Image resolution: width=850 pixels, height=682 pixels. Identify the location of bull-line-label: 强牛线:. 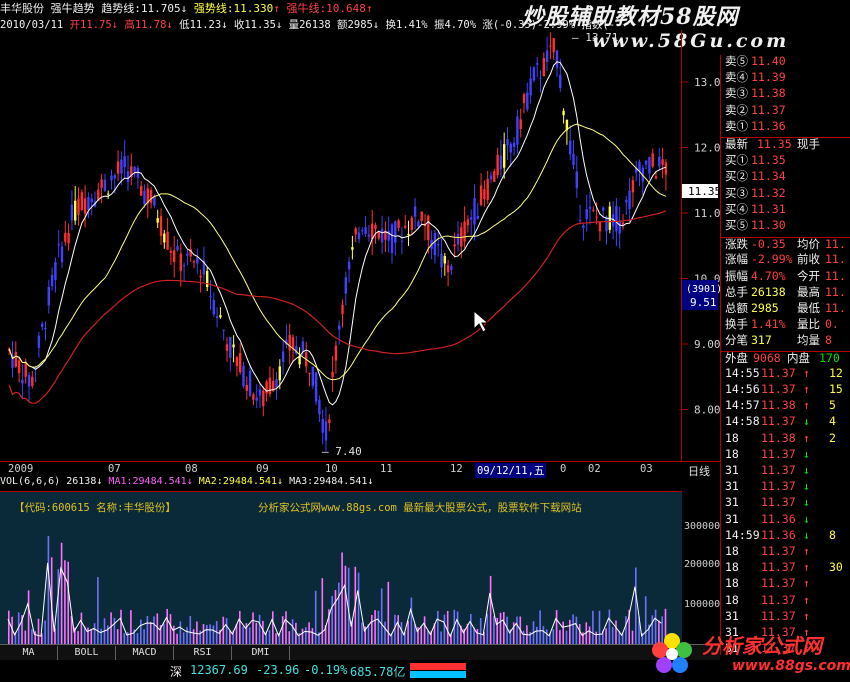
(306, 8).